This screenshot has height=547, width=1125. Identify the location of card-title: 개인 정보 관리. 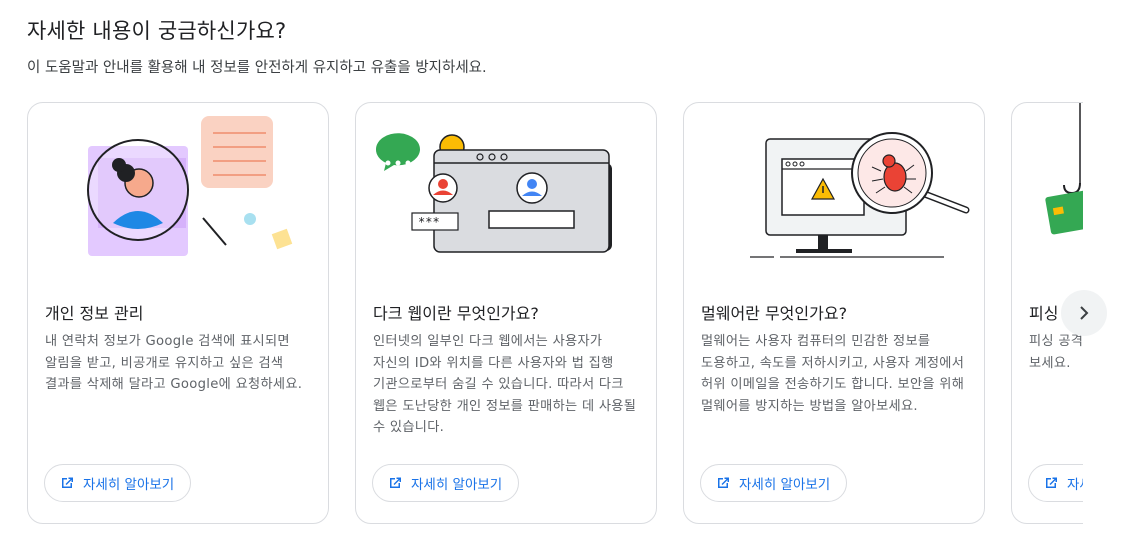
(94, 313).